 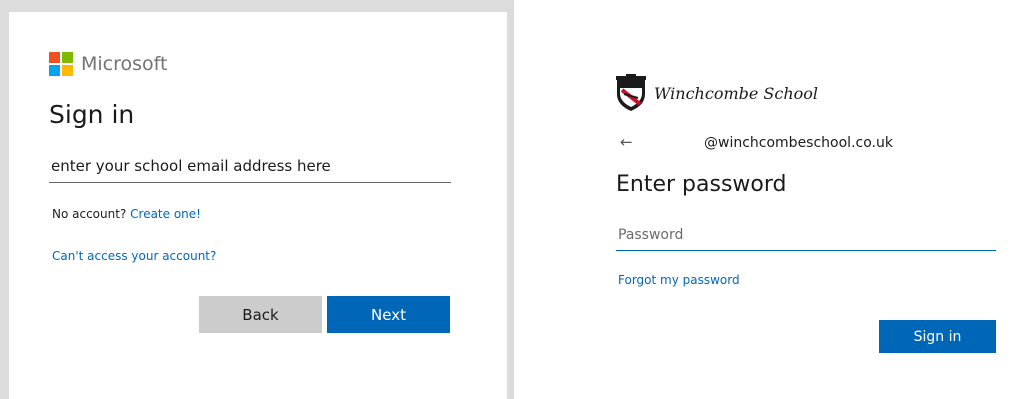 What do you see at coordinates (67, 70) in the screenshot?
I see `logo-square-yellow` at bounding box center [67, 70].